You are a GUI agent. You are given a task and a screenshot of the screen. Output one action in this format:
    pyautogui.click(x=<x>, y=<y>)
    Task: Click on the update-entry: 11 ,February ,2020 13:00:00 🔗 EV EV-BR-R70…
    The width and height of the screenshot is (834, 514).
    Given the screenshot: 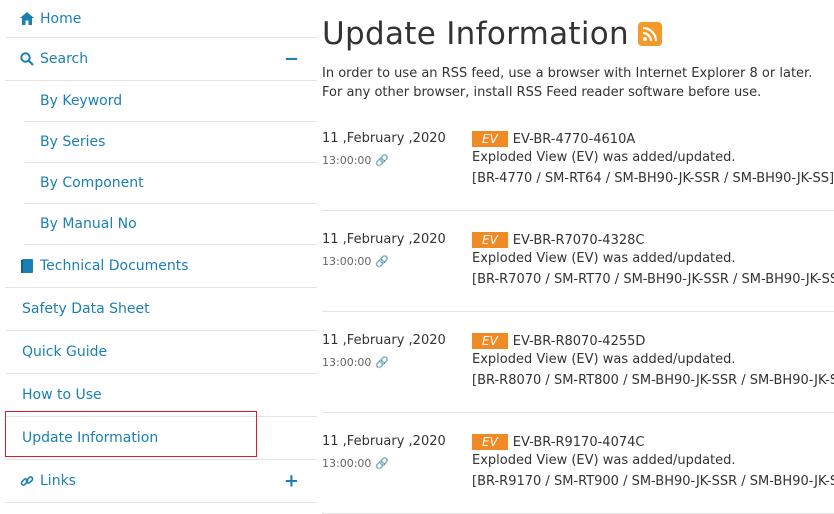 What is the action you would take?
    pyautogui.click(x=578, y=261)
    